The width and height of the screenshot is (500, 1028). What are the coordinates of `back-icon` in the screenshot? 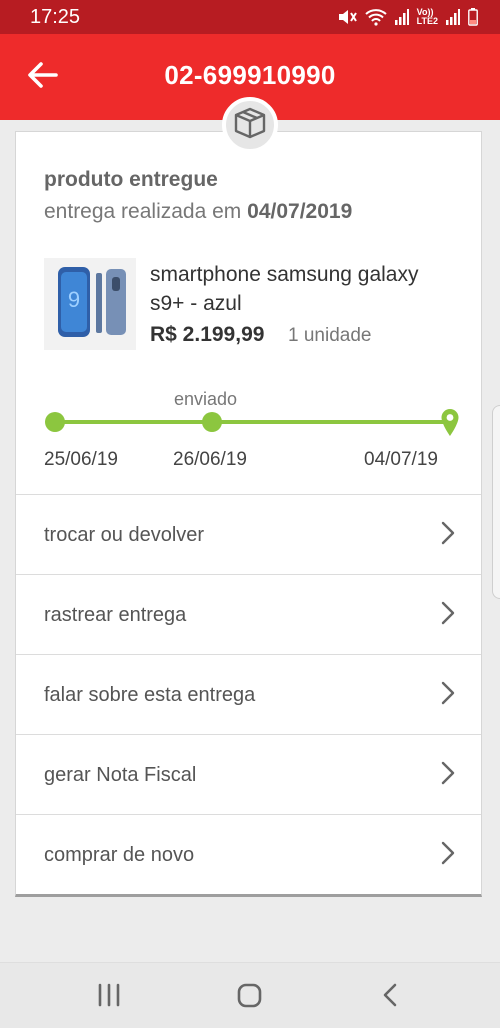 It's located at (390, 997).